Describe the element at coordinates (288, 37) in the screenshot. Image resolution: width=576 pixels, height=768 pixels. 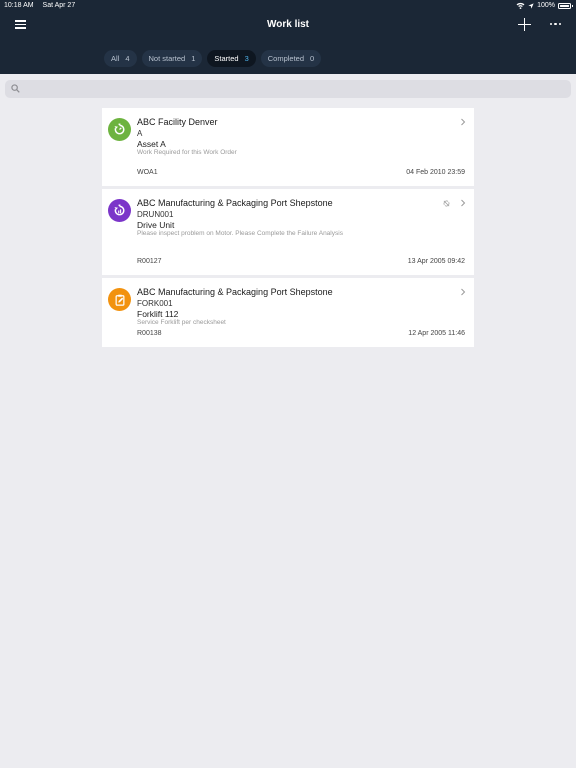
I see `nav-header: 10:18 AM Sat Apr 27 100% Work list All 4` at that location.